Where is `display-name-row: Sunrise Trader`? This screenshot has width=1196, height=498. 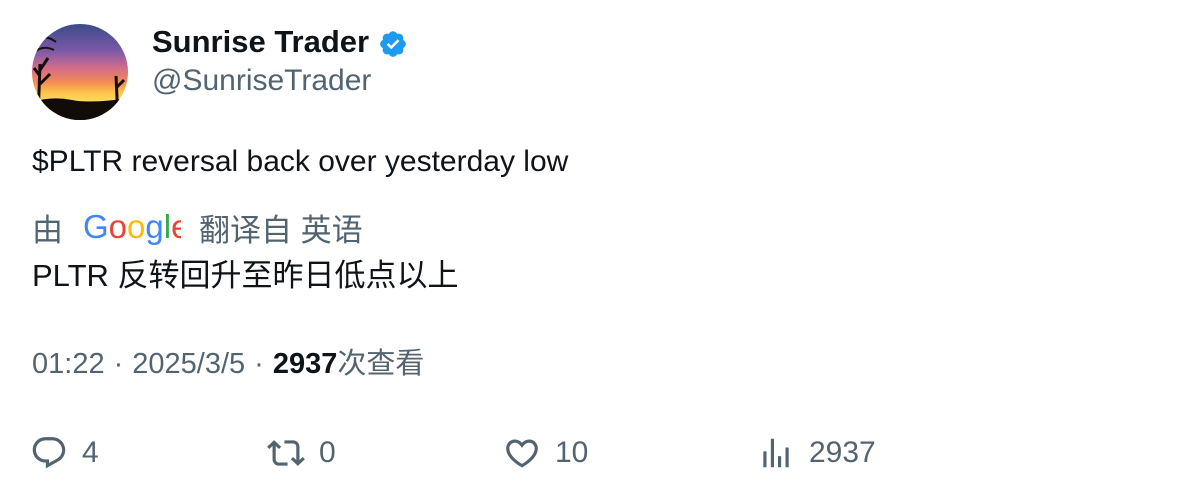
display-name-row: Sunrise Trader is located at coordinates (280, 42).